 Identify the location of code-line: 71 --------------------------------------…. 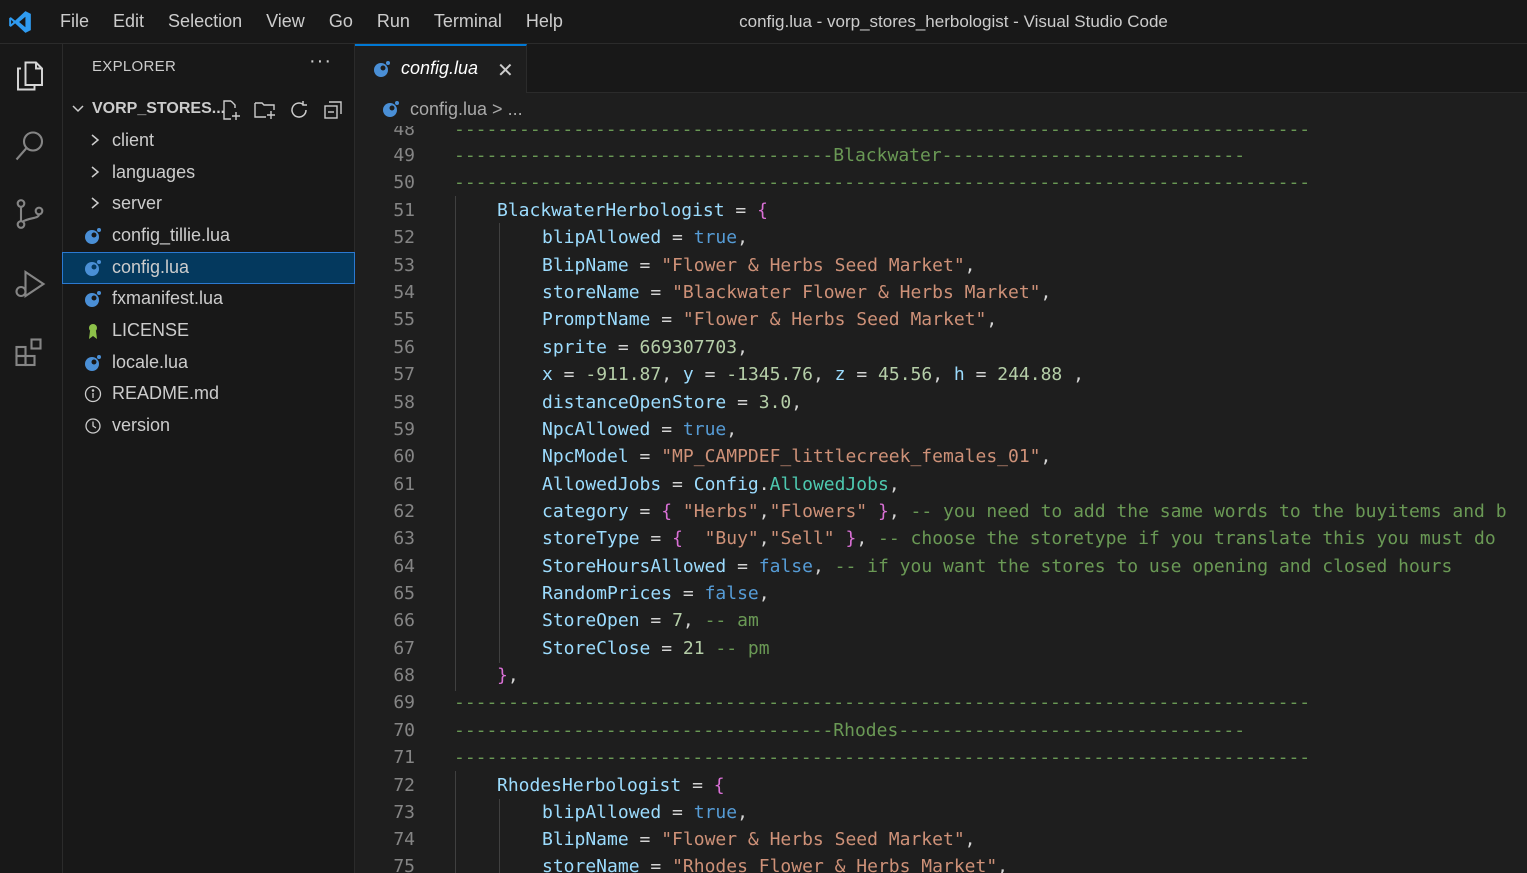
(852, 757).